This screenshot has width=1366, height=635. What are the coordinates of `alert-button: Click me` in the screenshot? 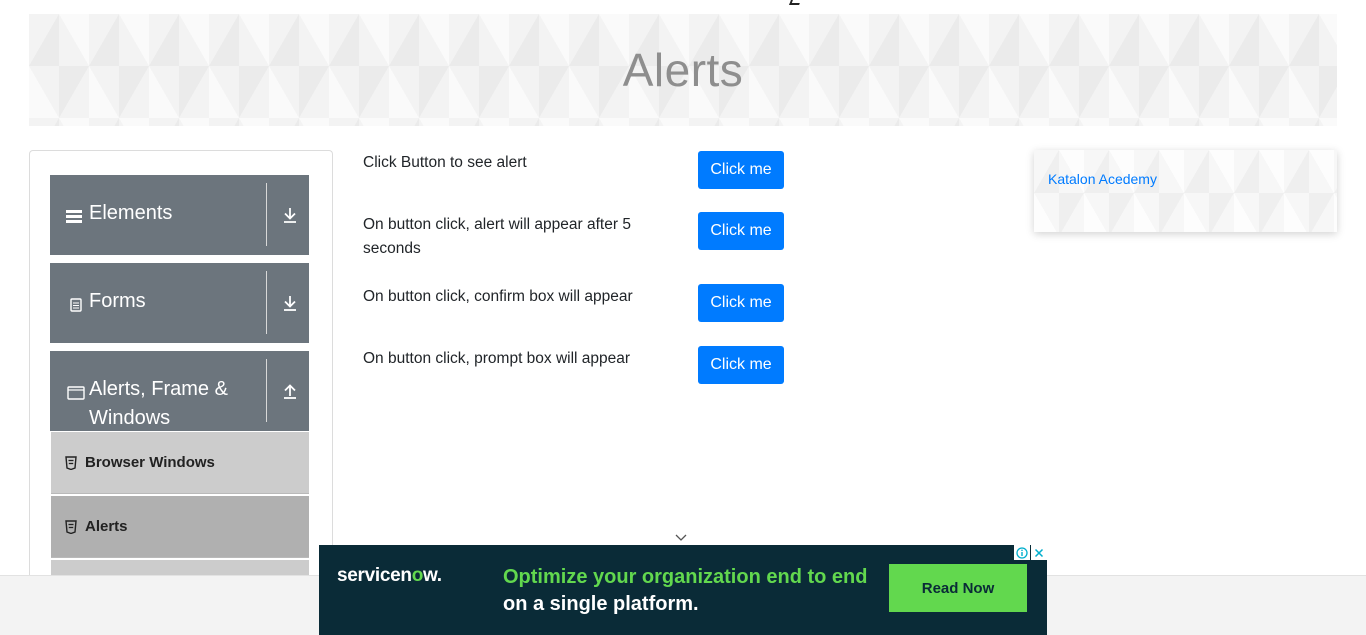 It's located at (741, 170).